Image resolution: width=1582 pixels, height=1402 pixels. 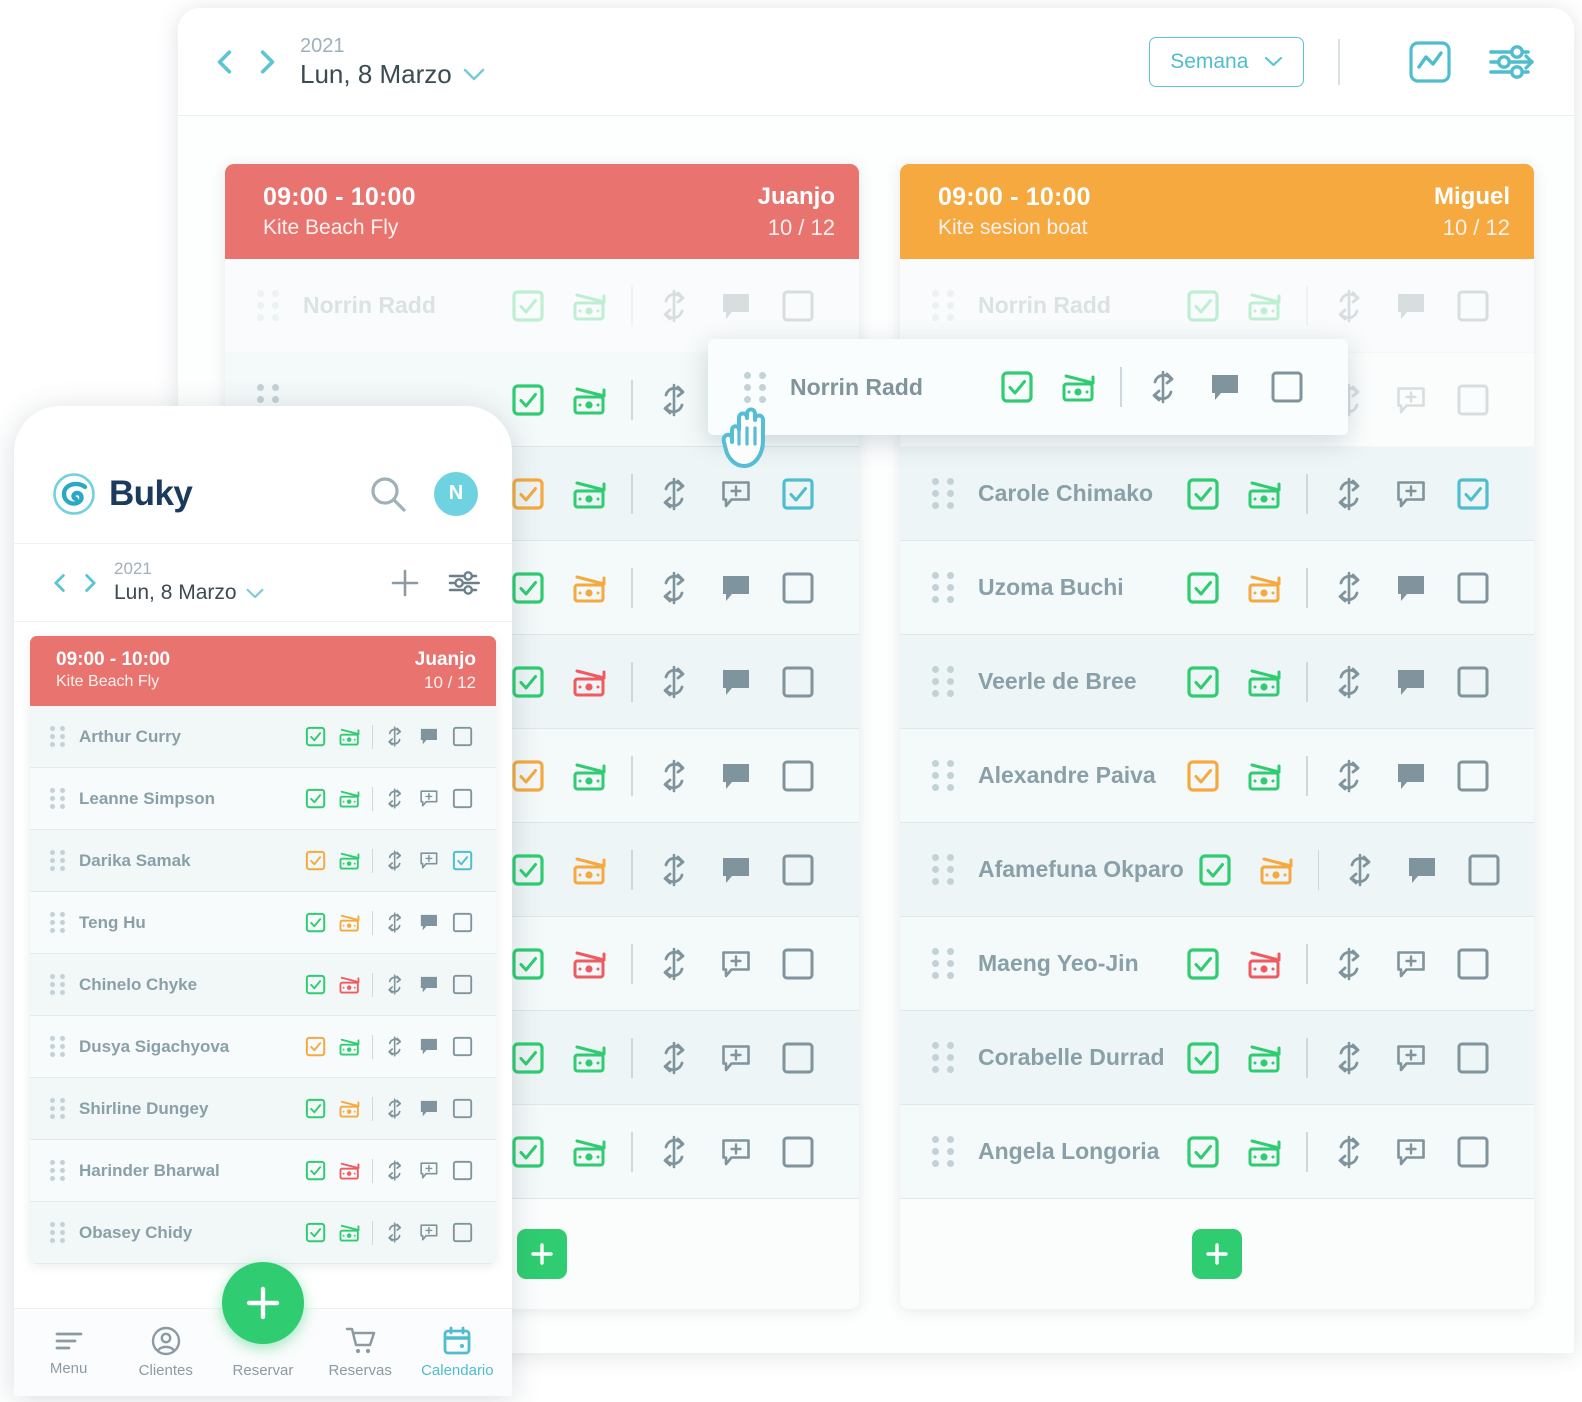 What do you see at coordinates (263, 1109) in the screenshot?
I see `attendee-row: Shirline Dungey` at bounding box center [263, 1109].